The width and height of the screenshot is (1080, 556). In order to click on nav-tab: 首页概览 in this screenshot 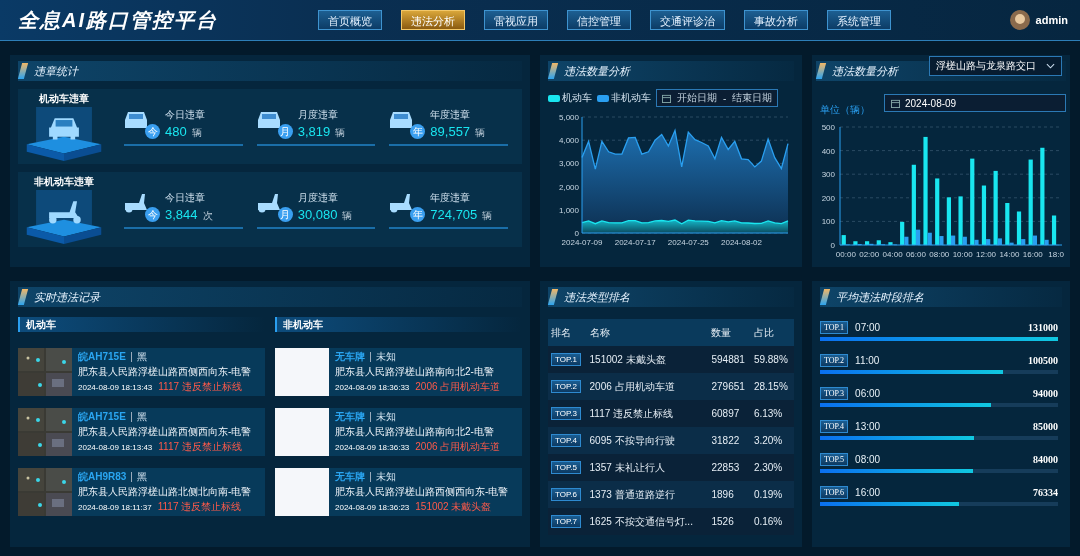, I will do `click(350, 20)`.